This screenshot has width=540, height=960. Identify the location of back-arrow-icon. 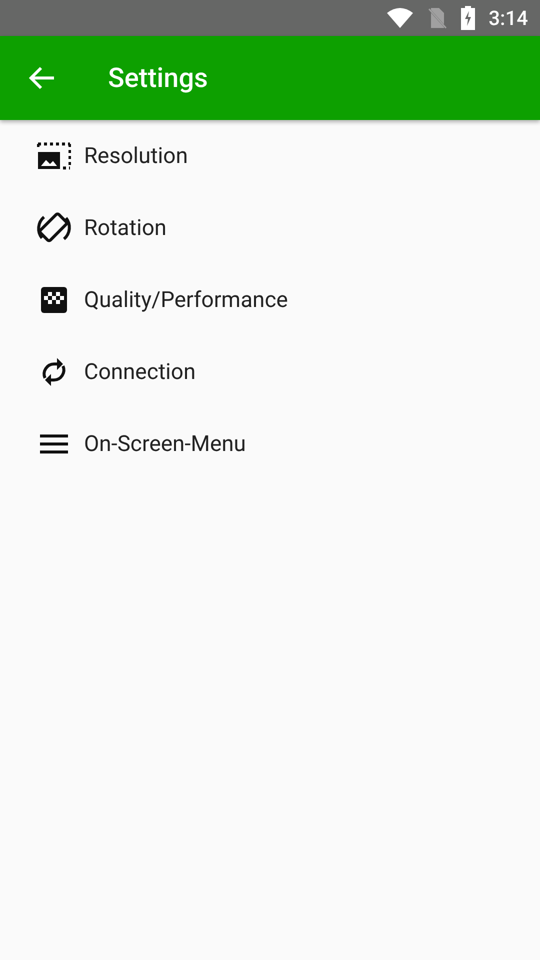
(42, 78).